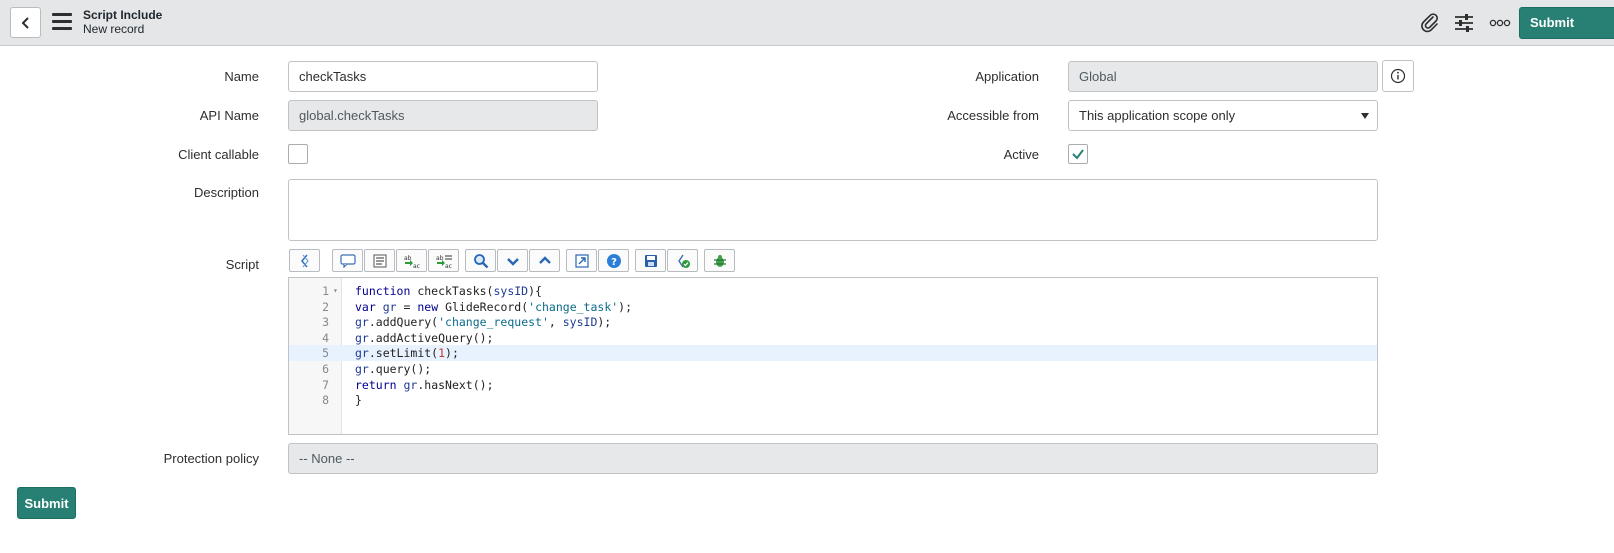 The image size is (1614, 553). I want to click on code-text: gr.setLimit(1);, so click(407, 353).